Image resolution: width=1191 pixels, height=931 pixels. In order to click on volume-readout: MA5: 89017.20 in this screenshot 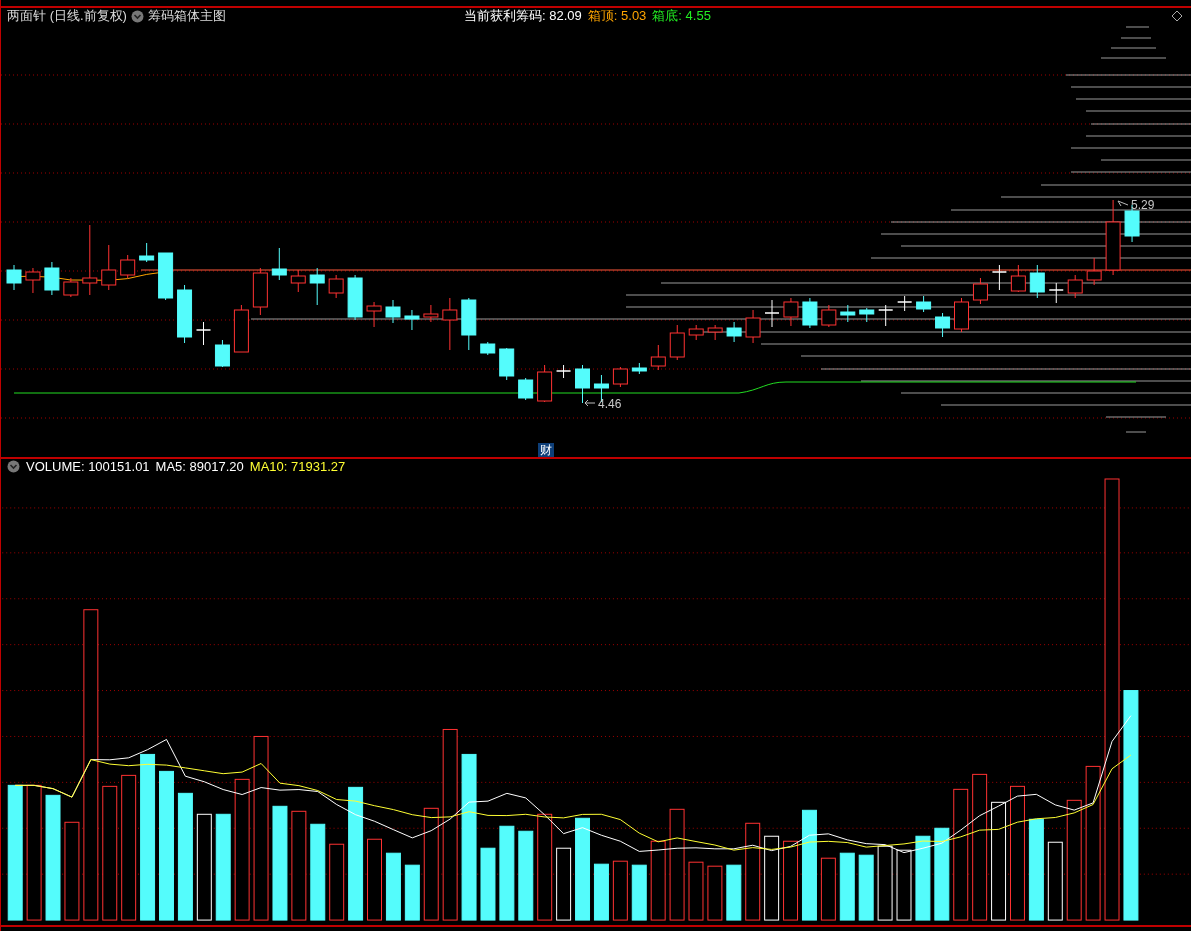, I will do `click(199, 467)`.